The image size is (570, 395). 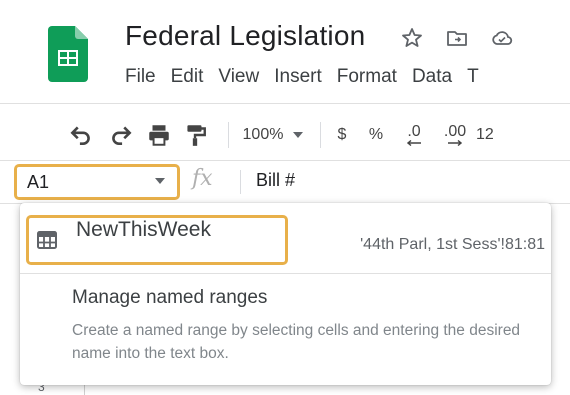 I want to click on star-icon, so click(x=412, y=38).